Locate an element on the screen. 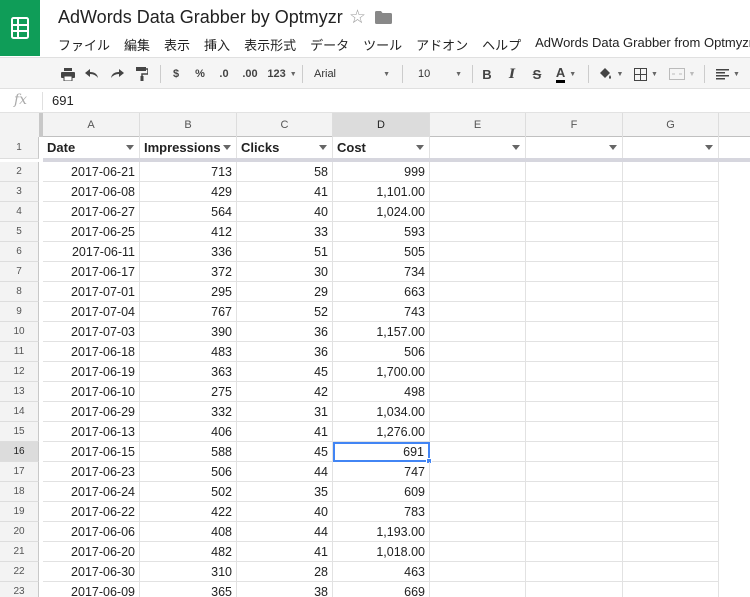  row-header: 22 is located at coordinates (19, 572).